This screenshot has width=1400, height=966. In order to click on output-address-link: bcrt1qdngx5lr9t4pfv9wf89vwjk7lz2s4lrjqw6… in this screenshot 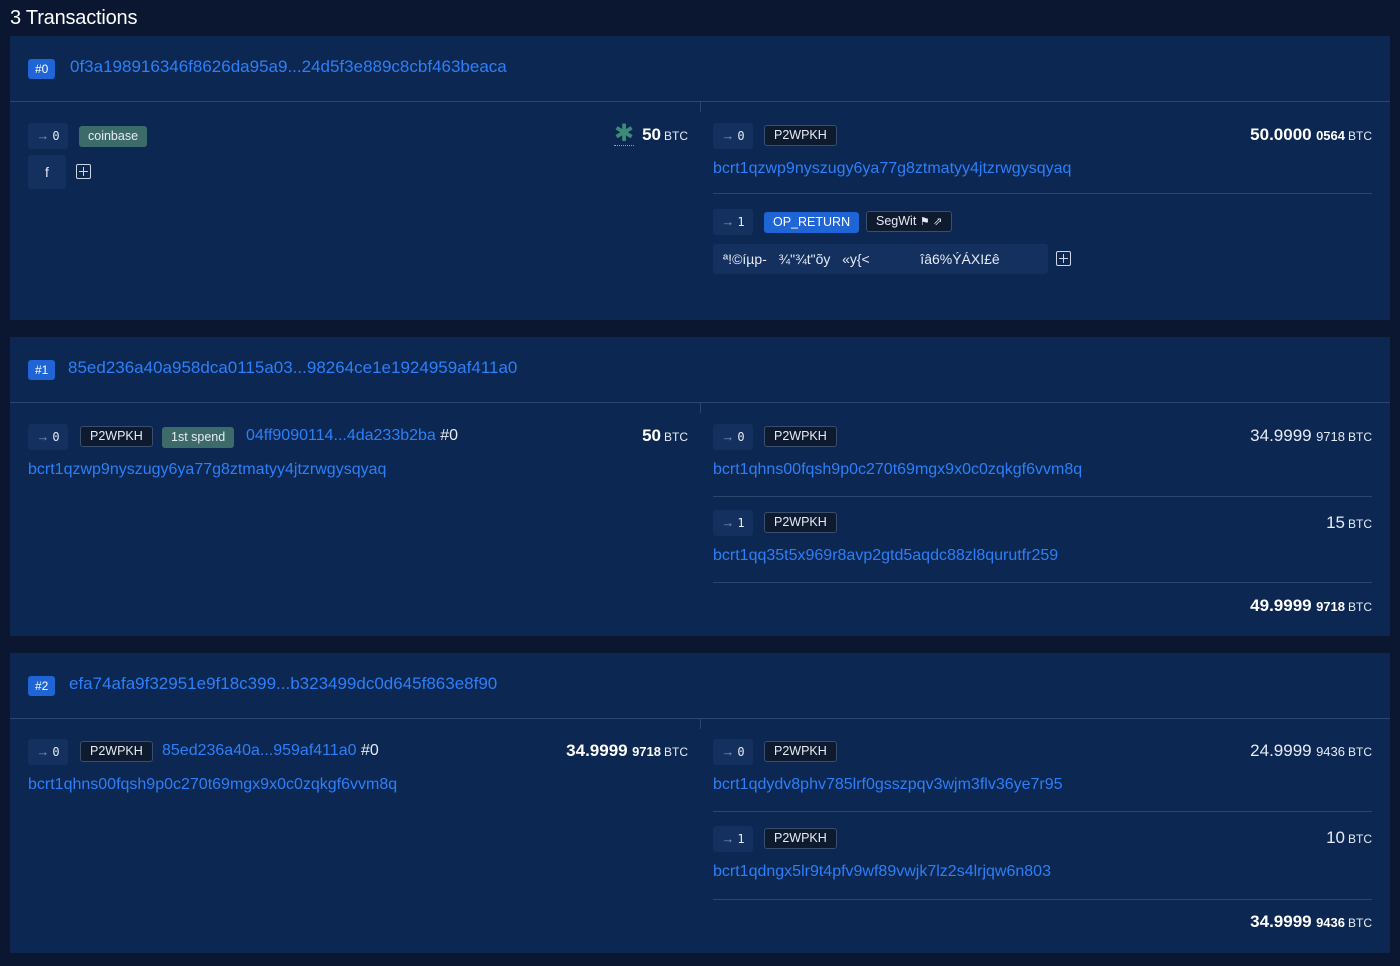, I will do `click(882, 872)`.